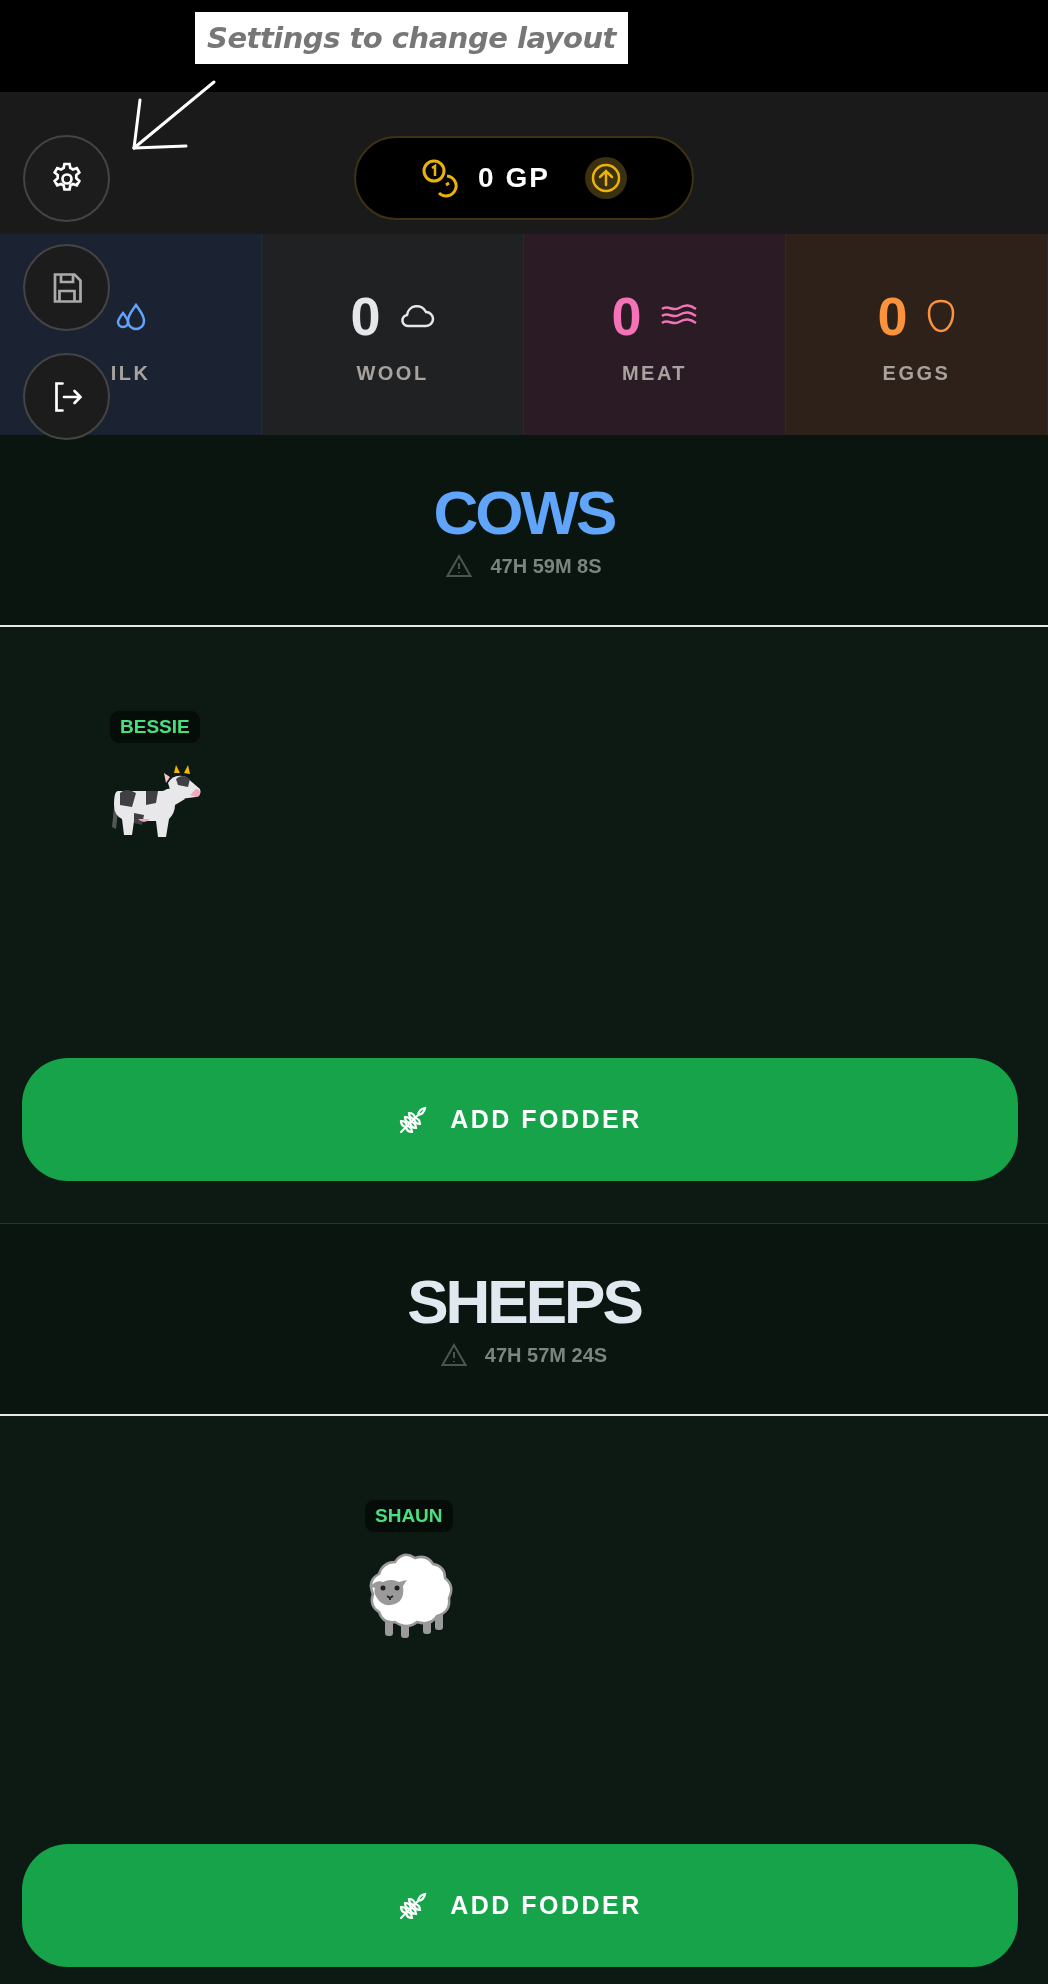  I want to click on annotation-label: Settings to change layout, so click(411, 38).